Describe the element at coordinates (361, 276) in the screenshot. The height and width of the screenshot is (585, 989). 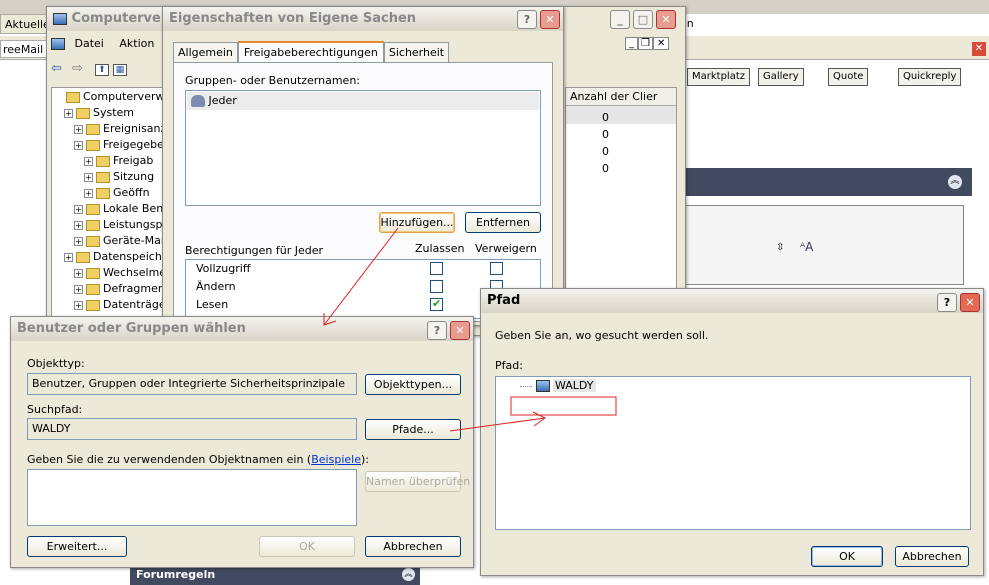
I see `annotation-arrow-add` at that location.